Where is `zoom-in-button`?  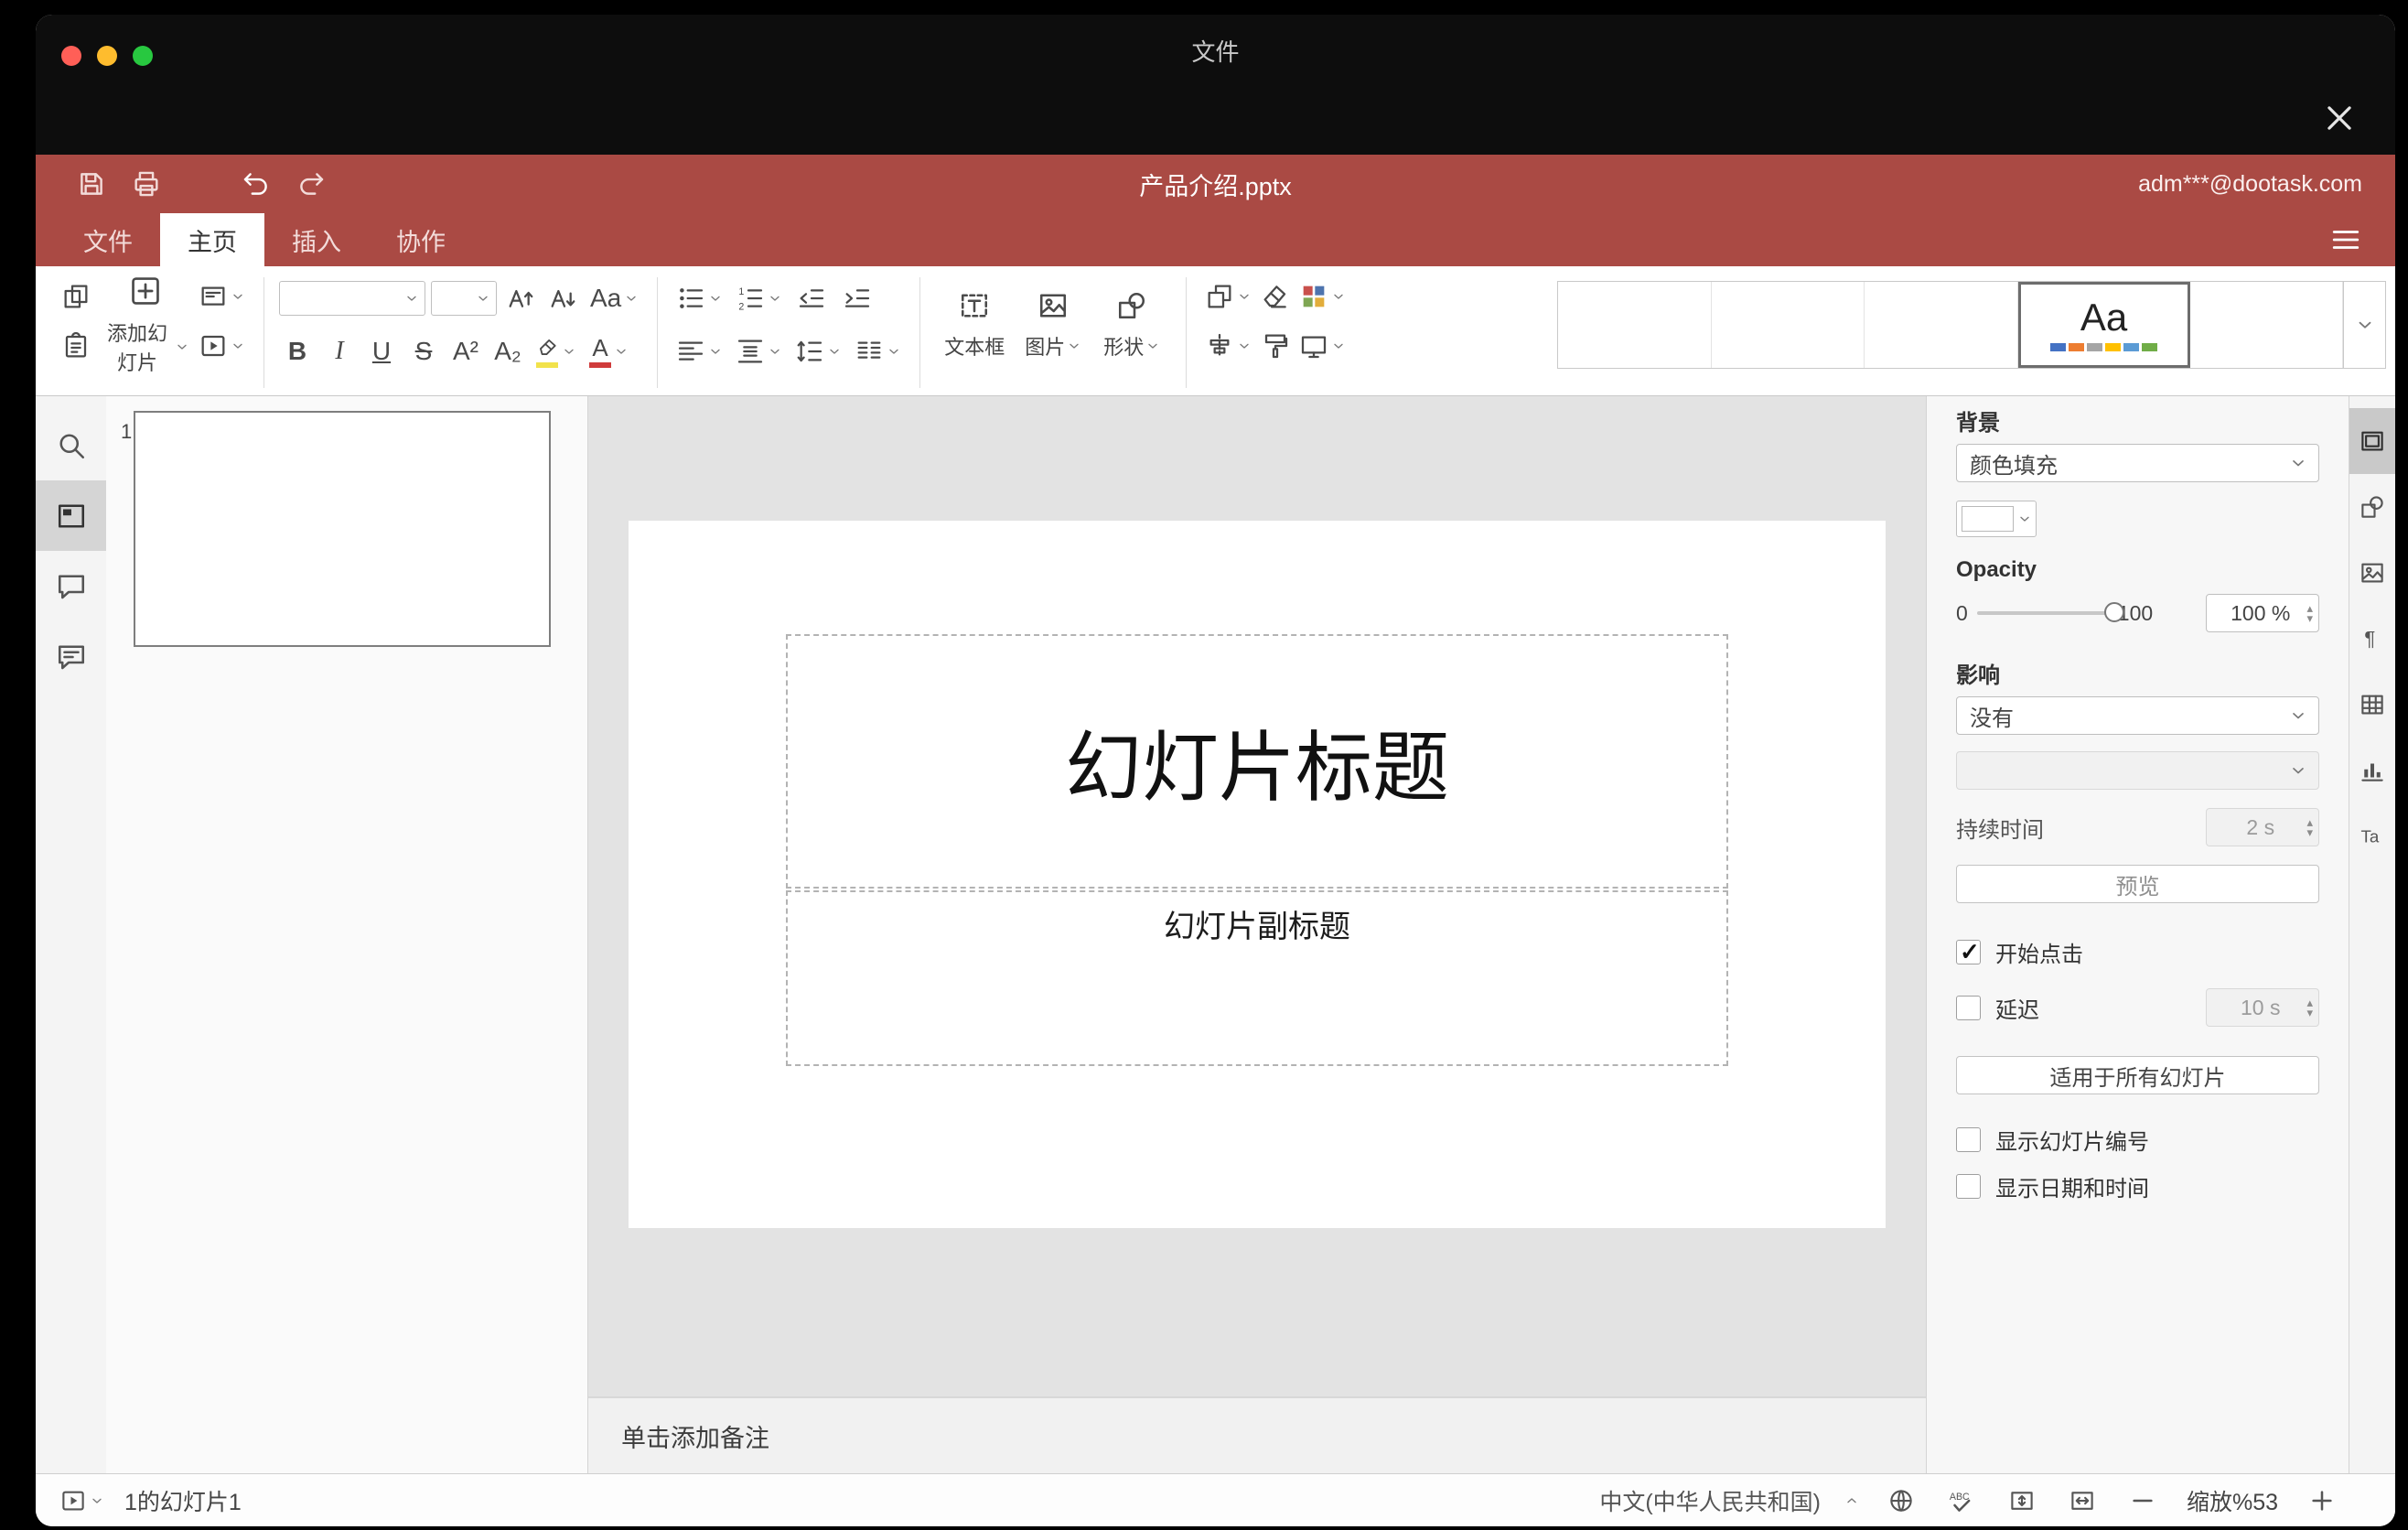 zoom-in-button is located at coordinates (2322, 1501).